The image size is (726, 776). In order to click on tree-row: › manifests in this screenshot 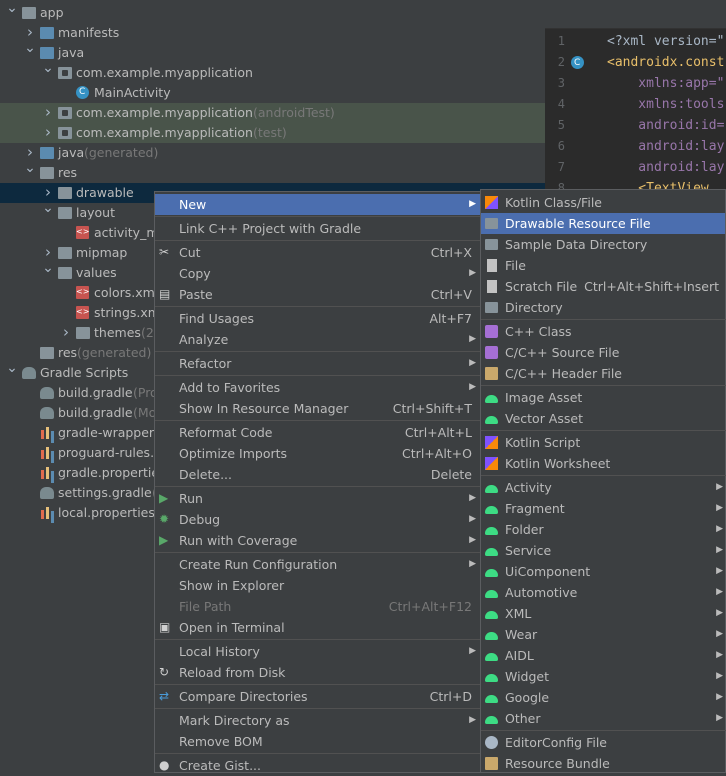, I will do `click(272, 33)`.